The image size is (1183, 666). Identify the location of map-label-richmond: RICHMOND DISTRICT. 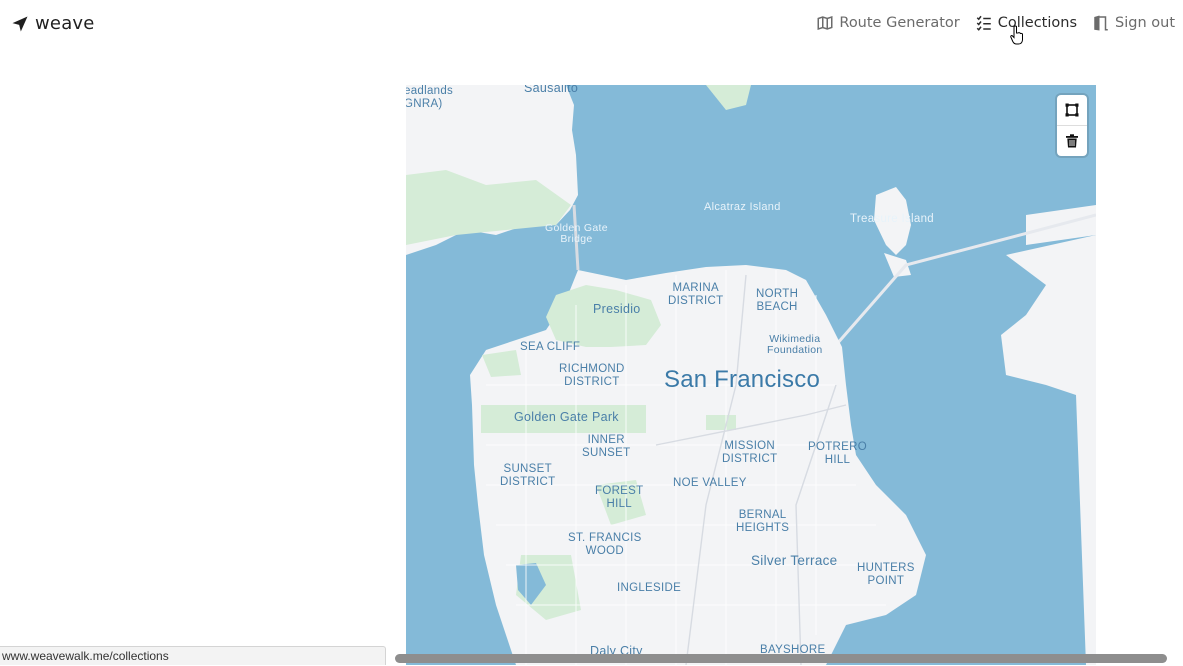
(592, 375).